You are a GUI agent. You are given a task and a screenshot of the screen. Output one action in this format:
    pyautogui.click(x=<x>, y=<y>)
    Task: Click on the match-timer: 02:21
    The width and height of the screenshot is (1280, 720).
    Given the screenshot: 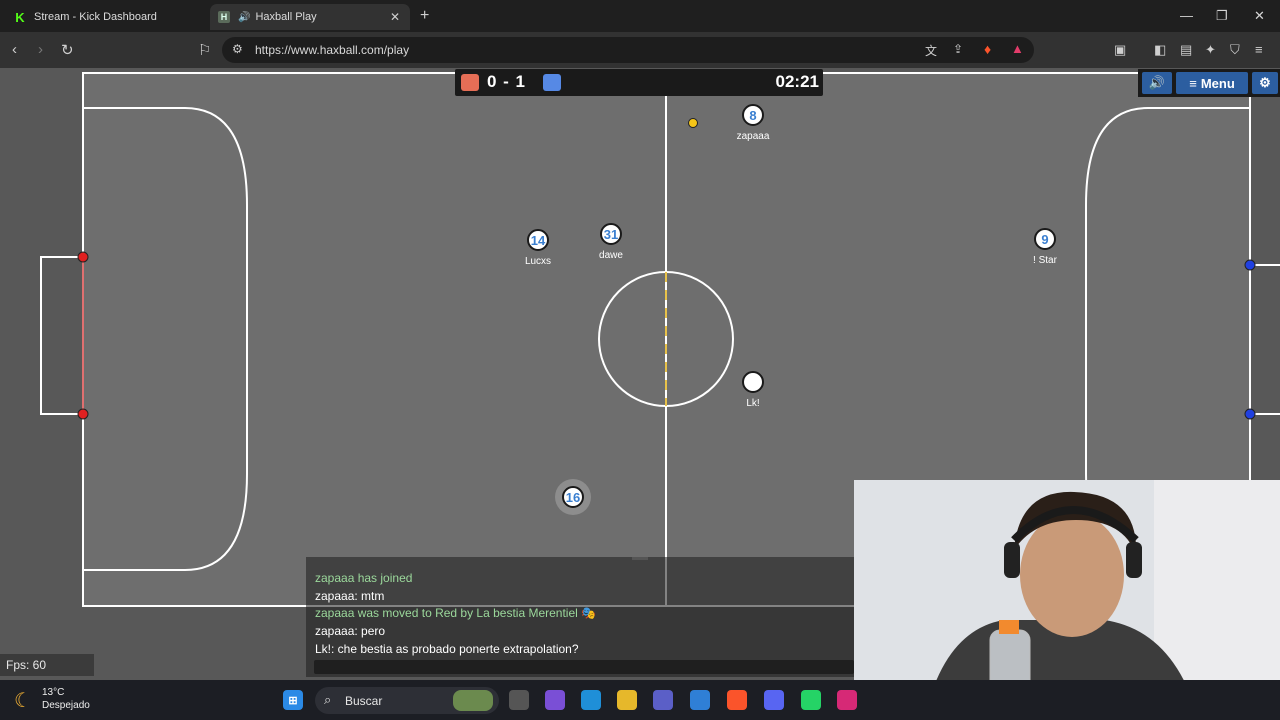 What is the action you would take?
    pyautogui.click(x=797, y=81)
    